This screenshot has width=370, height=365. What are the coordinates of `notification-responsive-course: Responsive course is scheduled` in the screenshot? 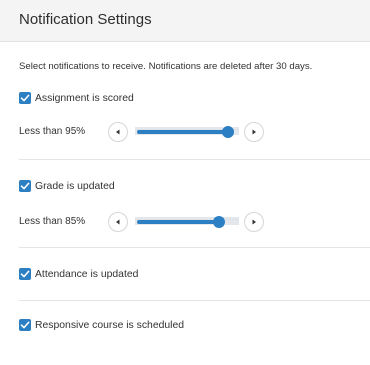 It's located at (101, 325).